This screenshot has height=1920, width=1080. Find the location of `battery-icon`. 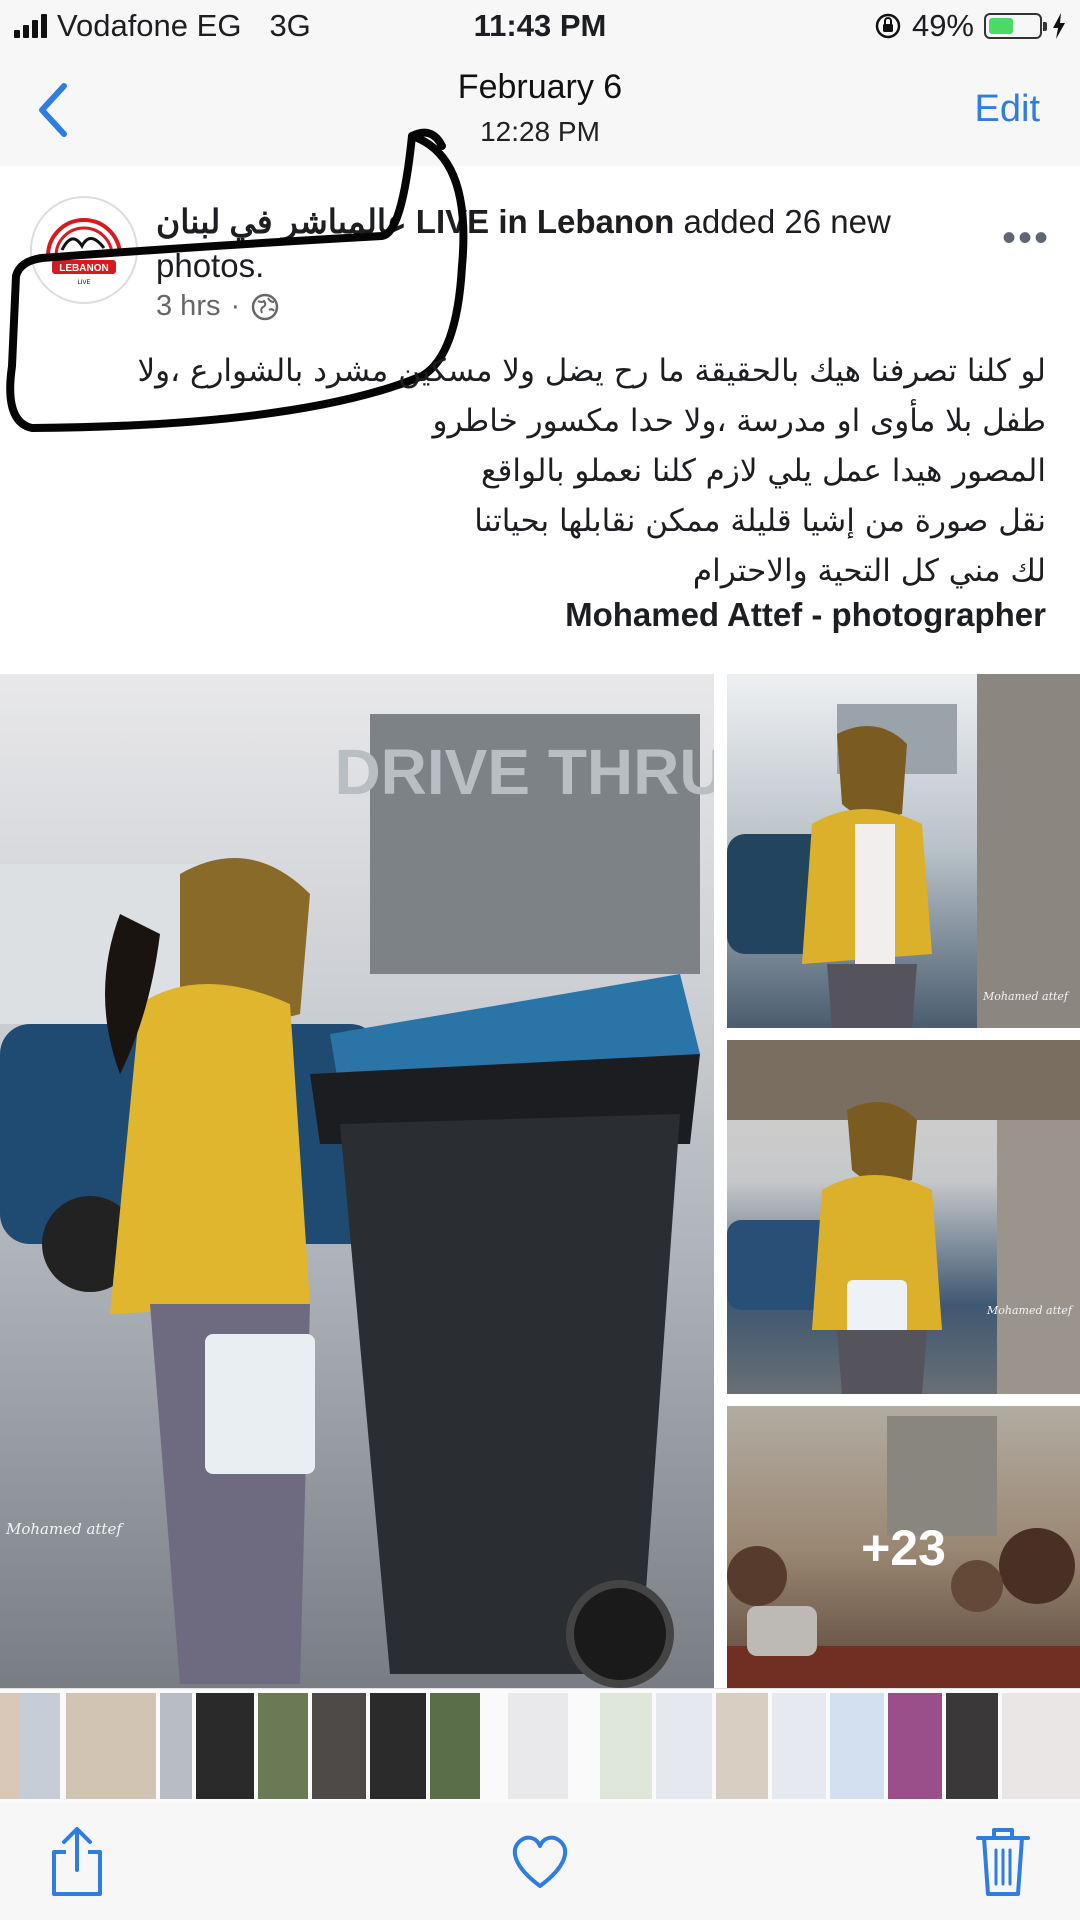

battery-icon is located at coordinates (1015, 26).